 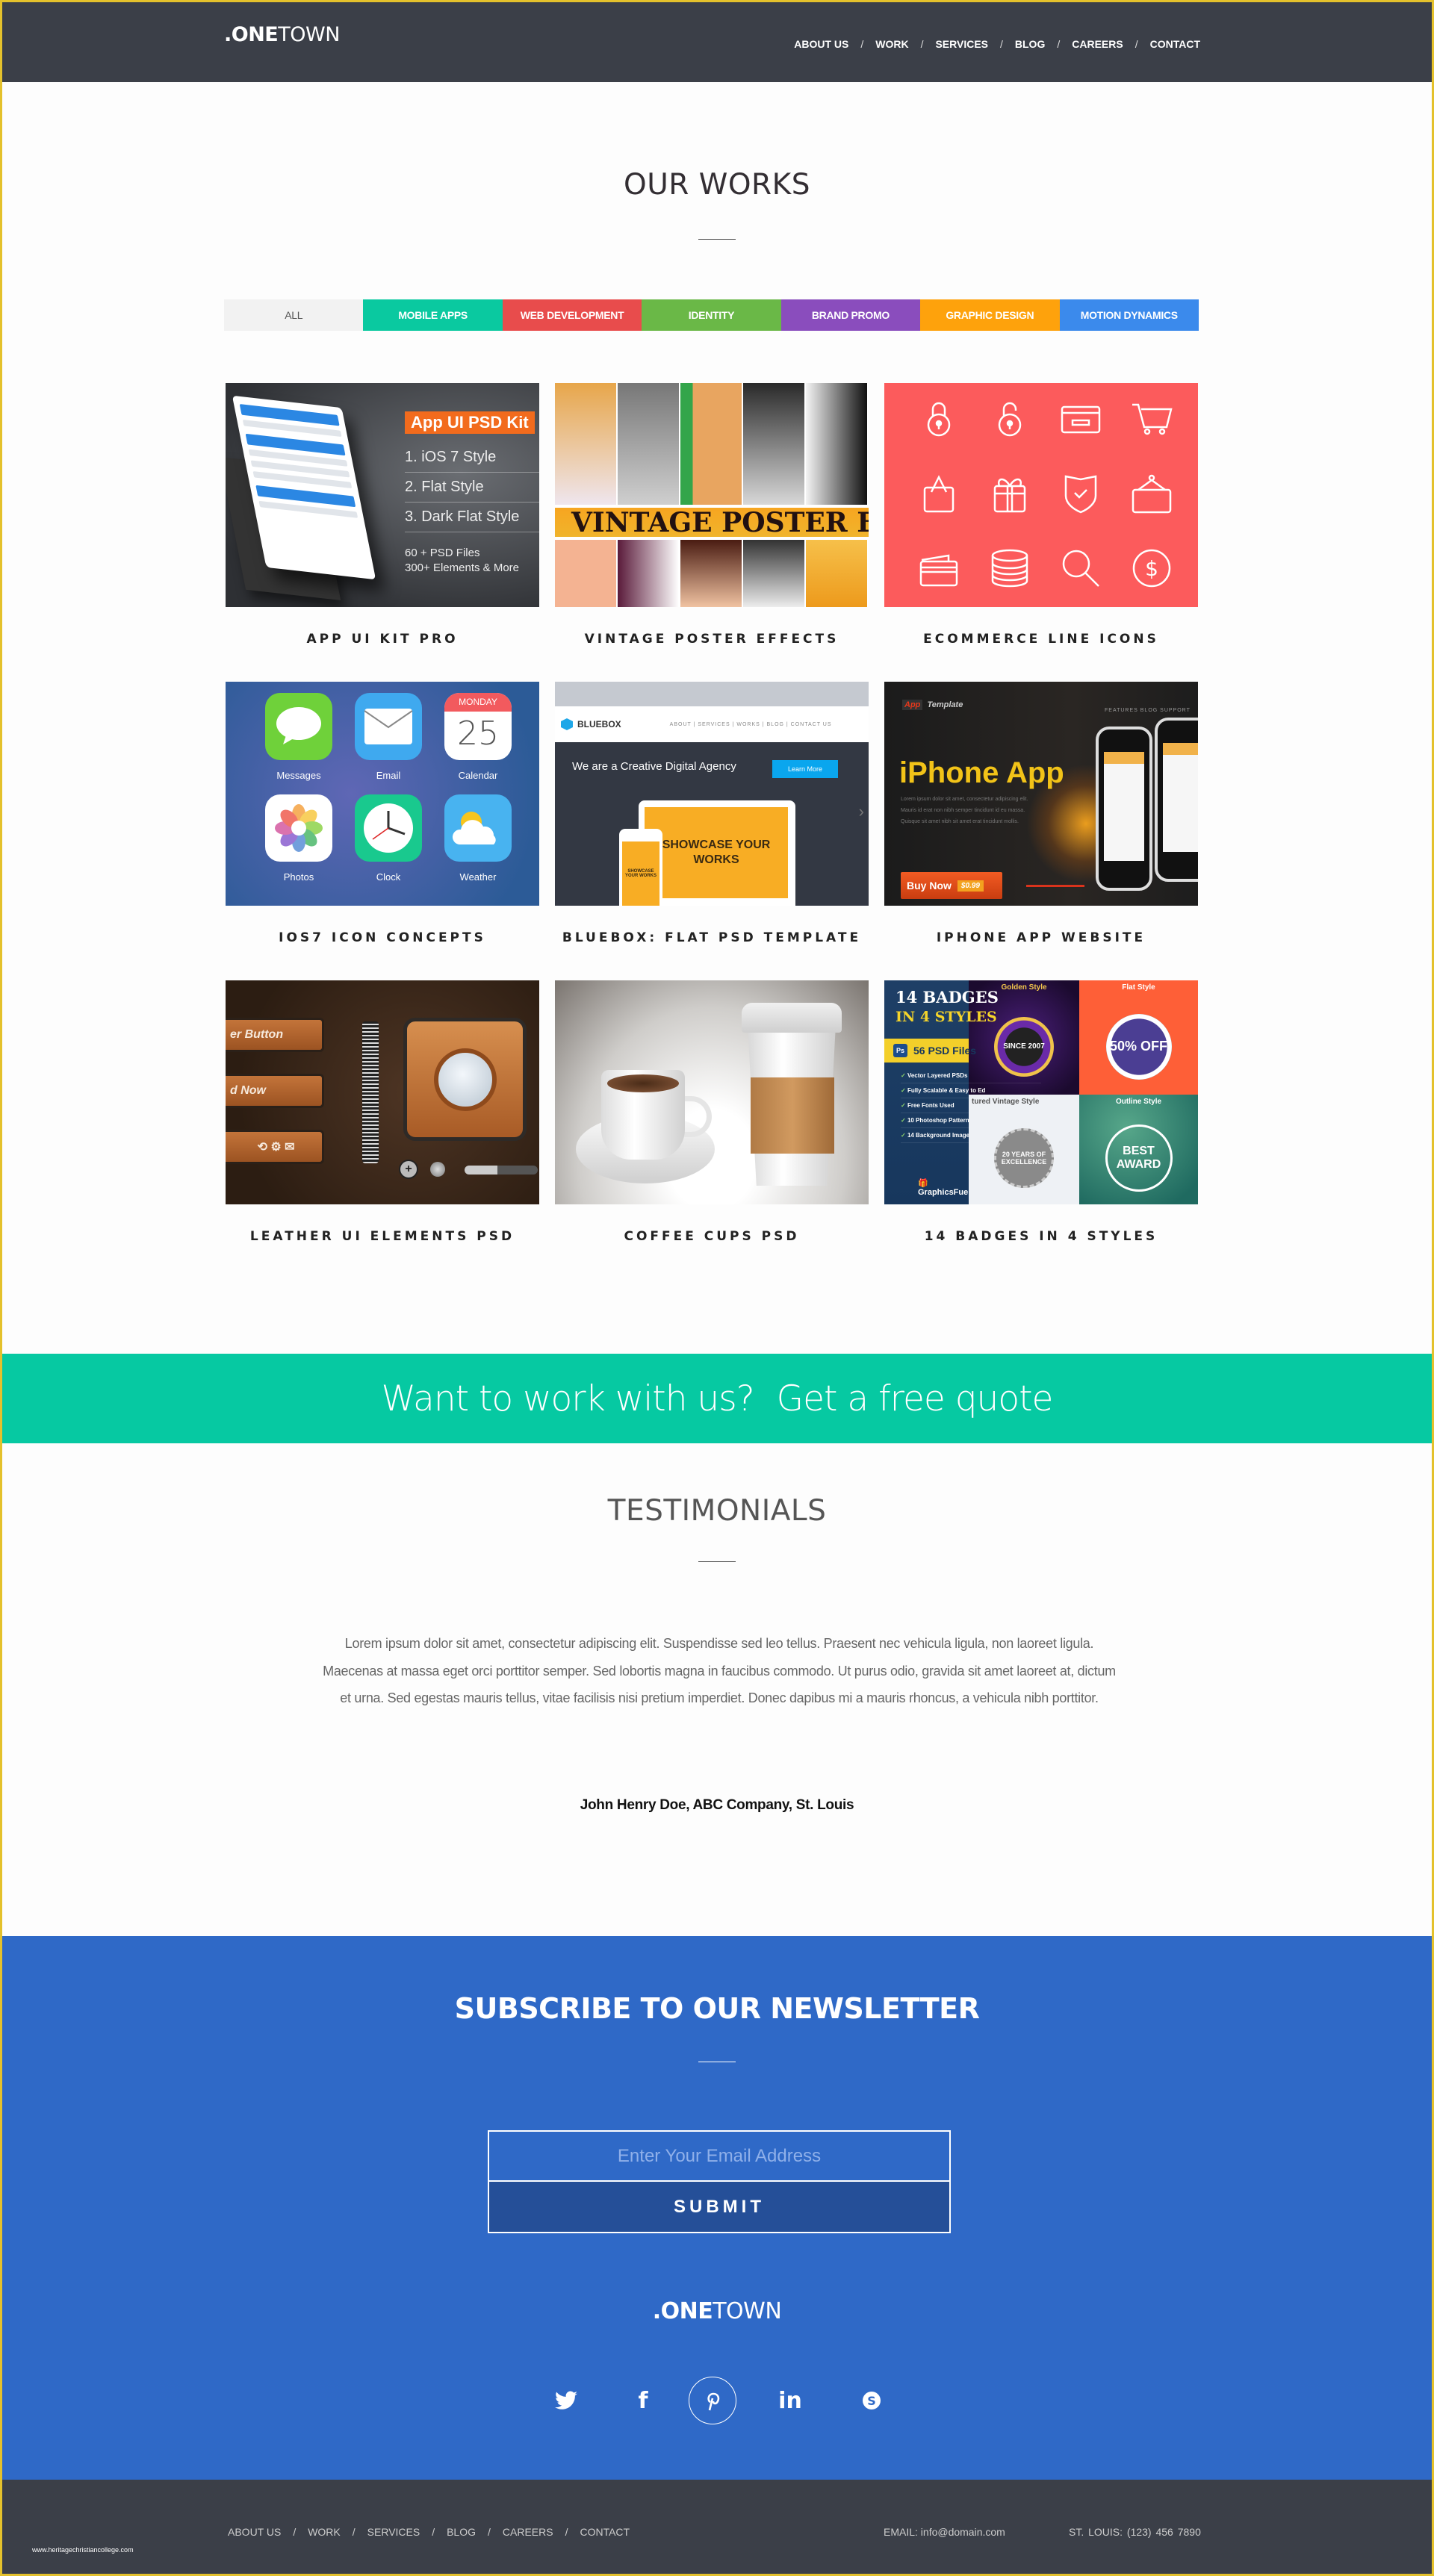 What do you see at coordinates (254, 2532) in the screenshot?
I see `footer-nav-about-us: ABOUT US` at bounding box center [254, 2532].